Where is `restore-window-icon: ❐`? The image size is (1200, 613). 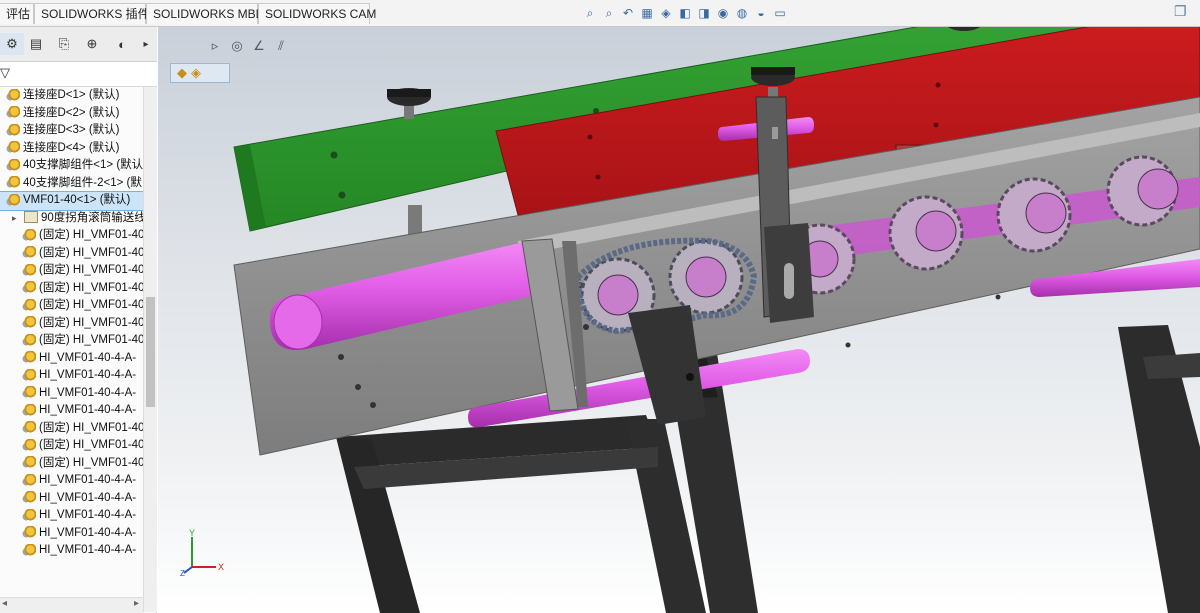 restore-window-icon: ❐ is located at coordinates (1183, 12).